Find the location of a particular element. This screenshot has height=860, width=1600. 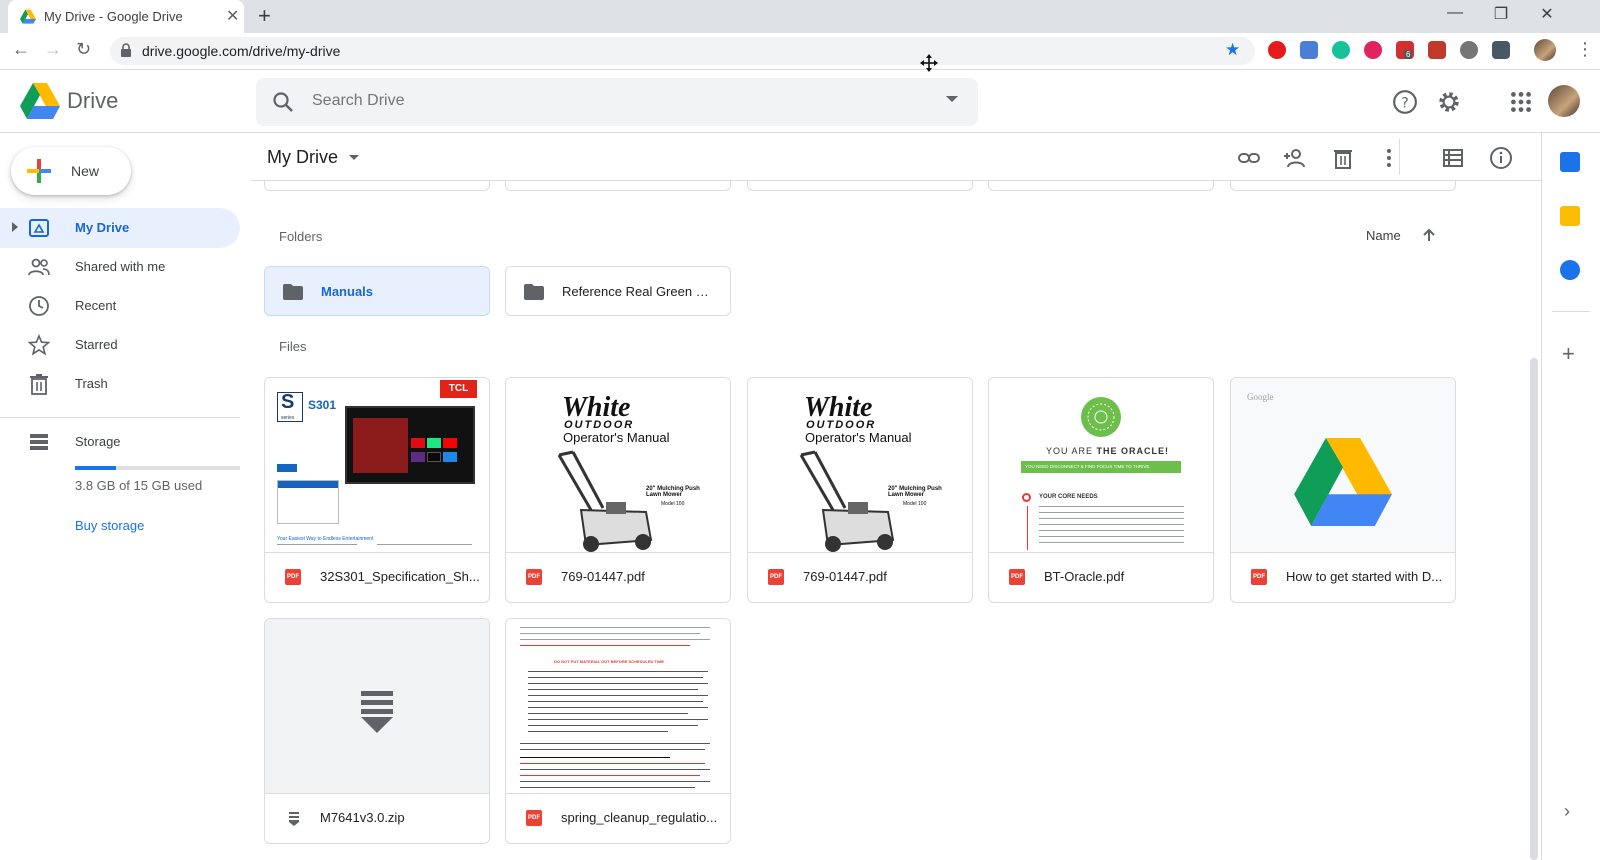

url-text: drive.google.com/drive/my-drive is located at coordinates (241, 51).